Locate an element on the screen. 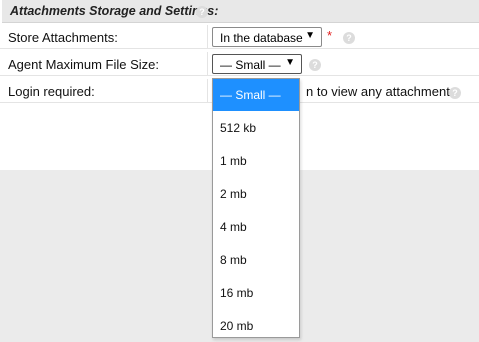 This screenshot has width=479, height=342. dropdown-option: 1 mb is located at coordinates (256, 161).